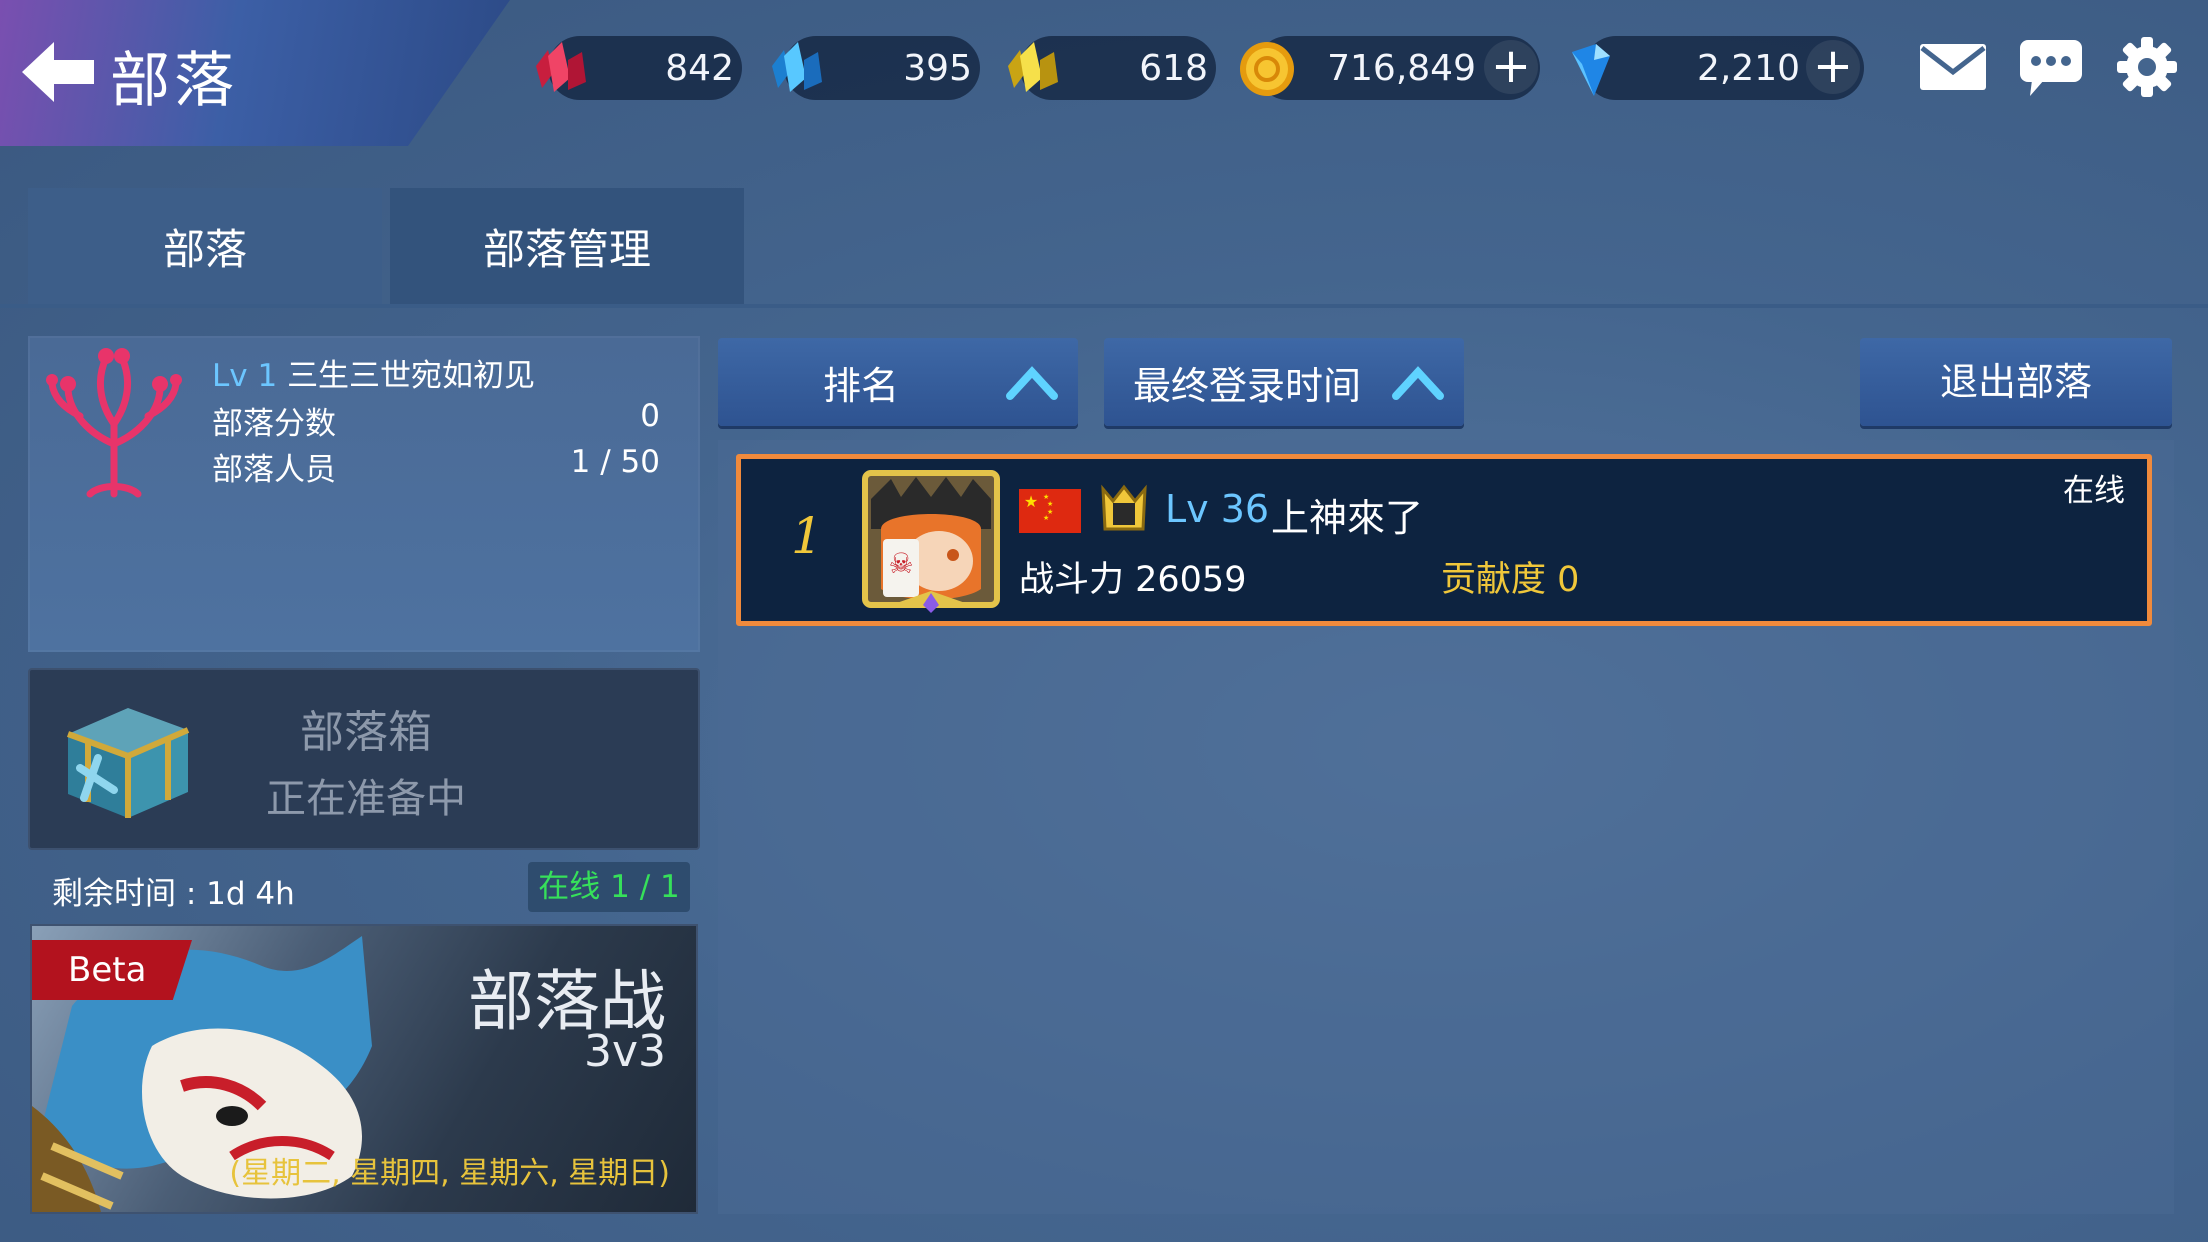 The image size is (2208, 1242). What do you see at coordinates (1833, 67) in the screenshot?
I see `buy-gems-button: +` at bounding box center [1833, 67].